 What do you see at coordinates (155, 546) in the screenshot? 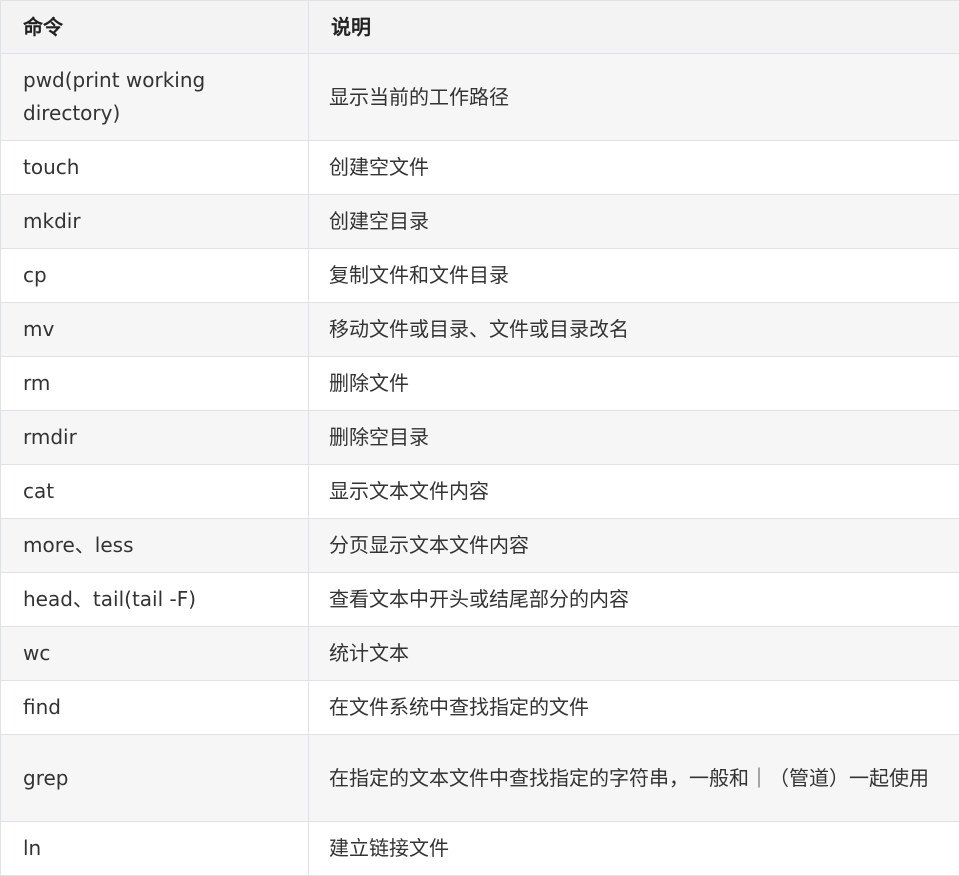
I see `command-cell: more、less` at bounding box center [155, 546].